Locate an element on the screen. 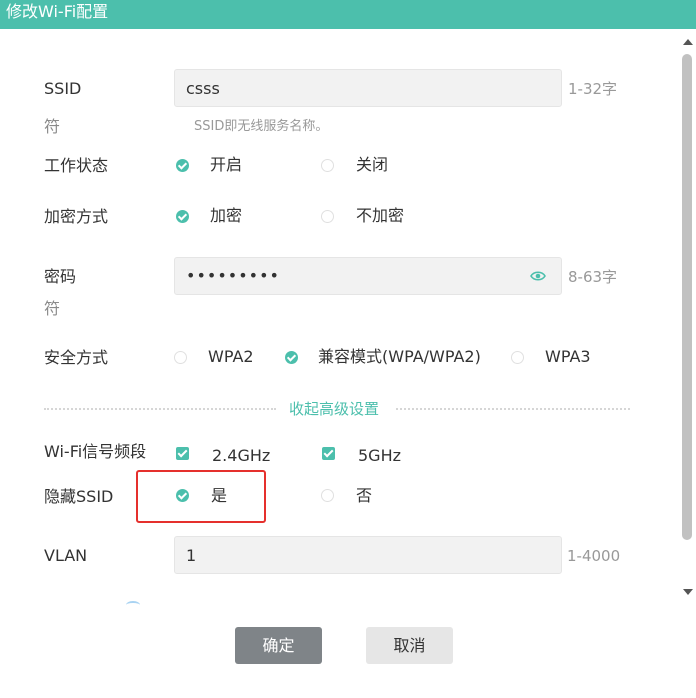 This screenshot has width=696, height=698. ssid-value: csss is located at coordinates (203, 88).